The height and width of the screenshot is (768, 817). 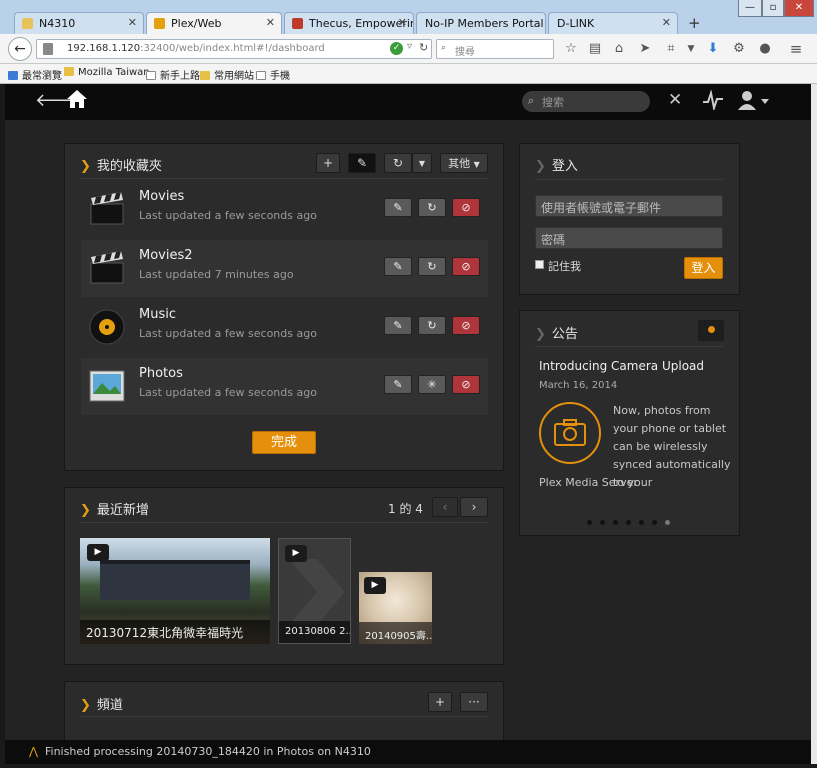 I want to click on photo-scene, so click(x=175, y=580).